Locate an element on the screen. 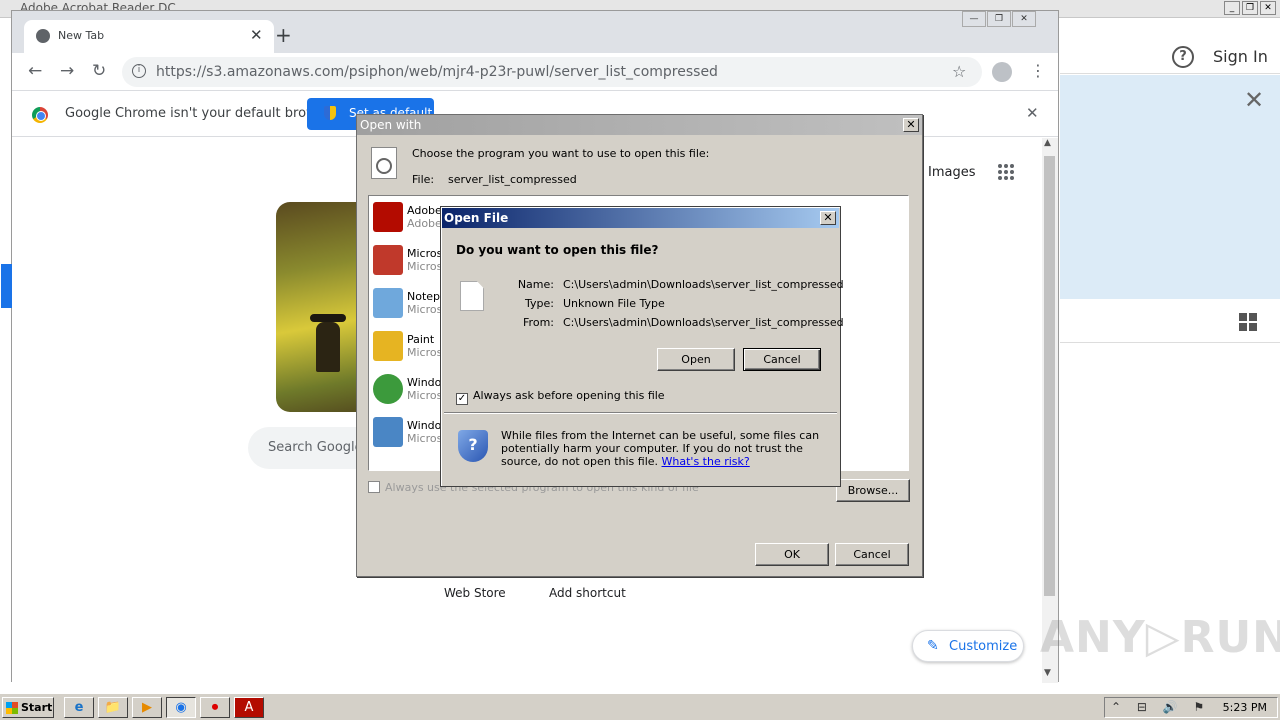 Image resolution: width=1280 pixels, height=720 pixels. open-file-close-button: ✕ is located at coordinates (828, 218).